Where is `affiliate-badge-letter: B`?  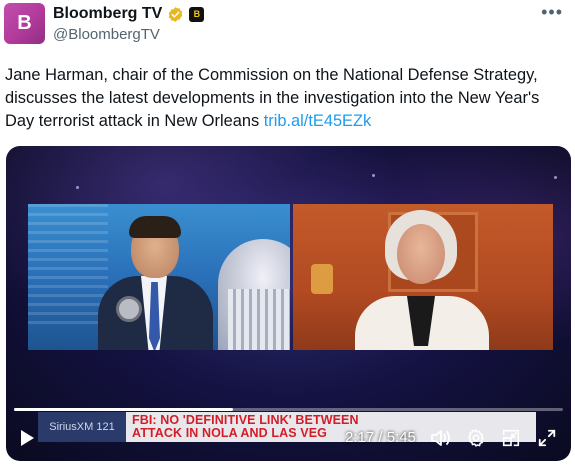
affiliate-badge-letter: B is located at coordinates (197, 14).